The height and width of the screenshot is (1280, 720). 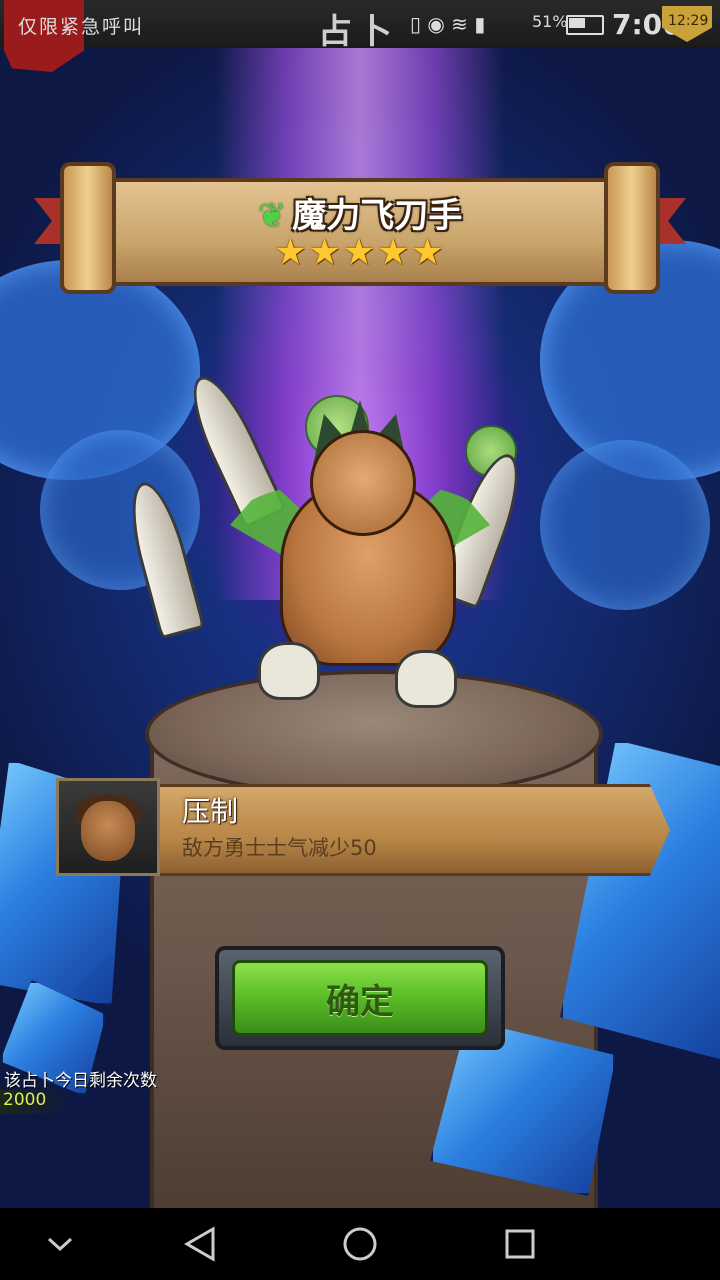 What do you see at coordinates (363, 828) in the screenshot?
I see `skill-panel: 压制 敌方勇士士气减少50` at bounding box center [363, 828].